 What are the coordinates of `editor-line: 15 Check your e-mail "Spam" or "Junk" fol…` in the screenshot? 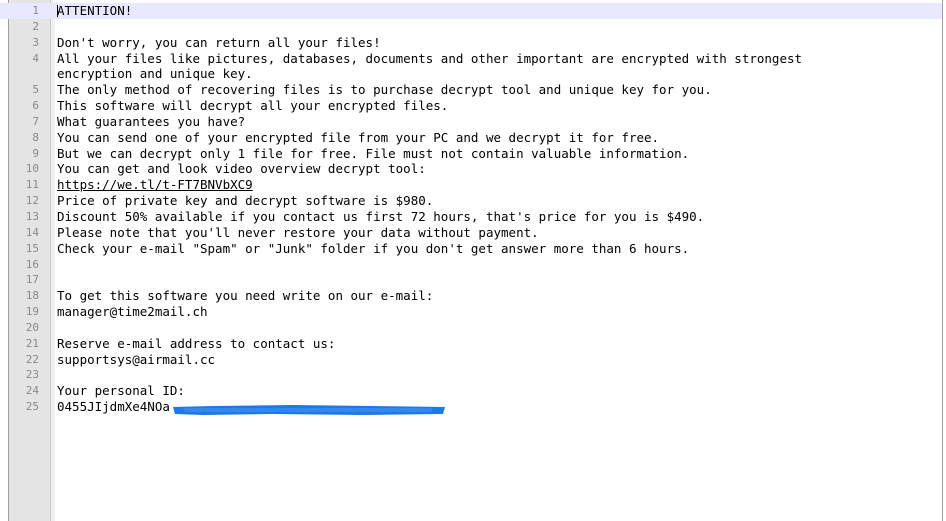 It's located at (471, 249).